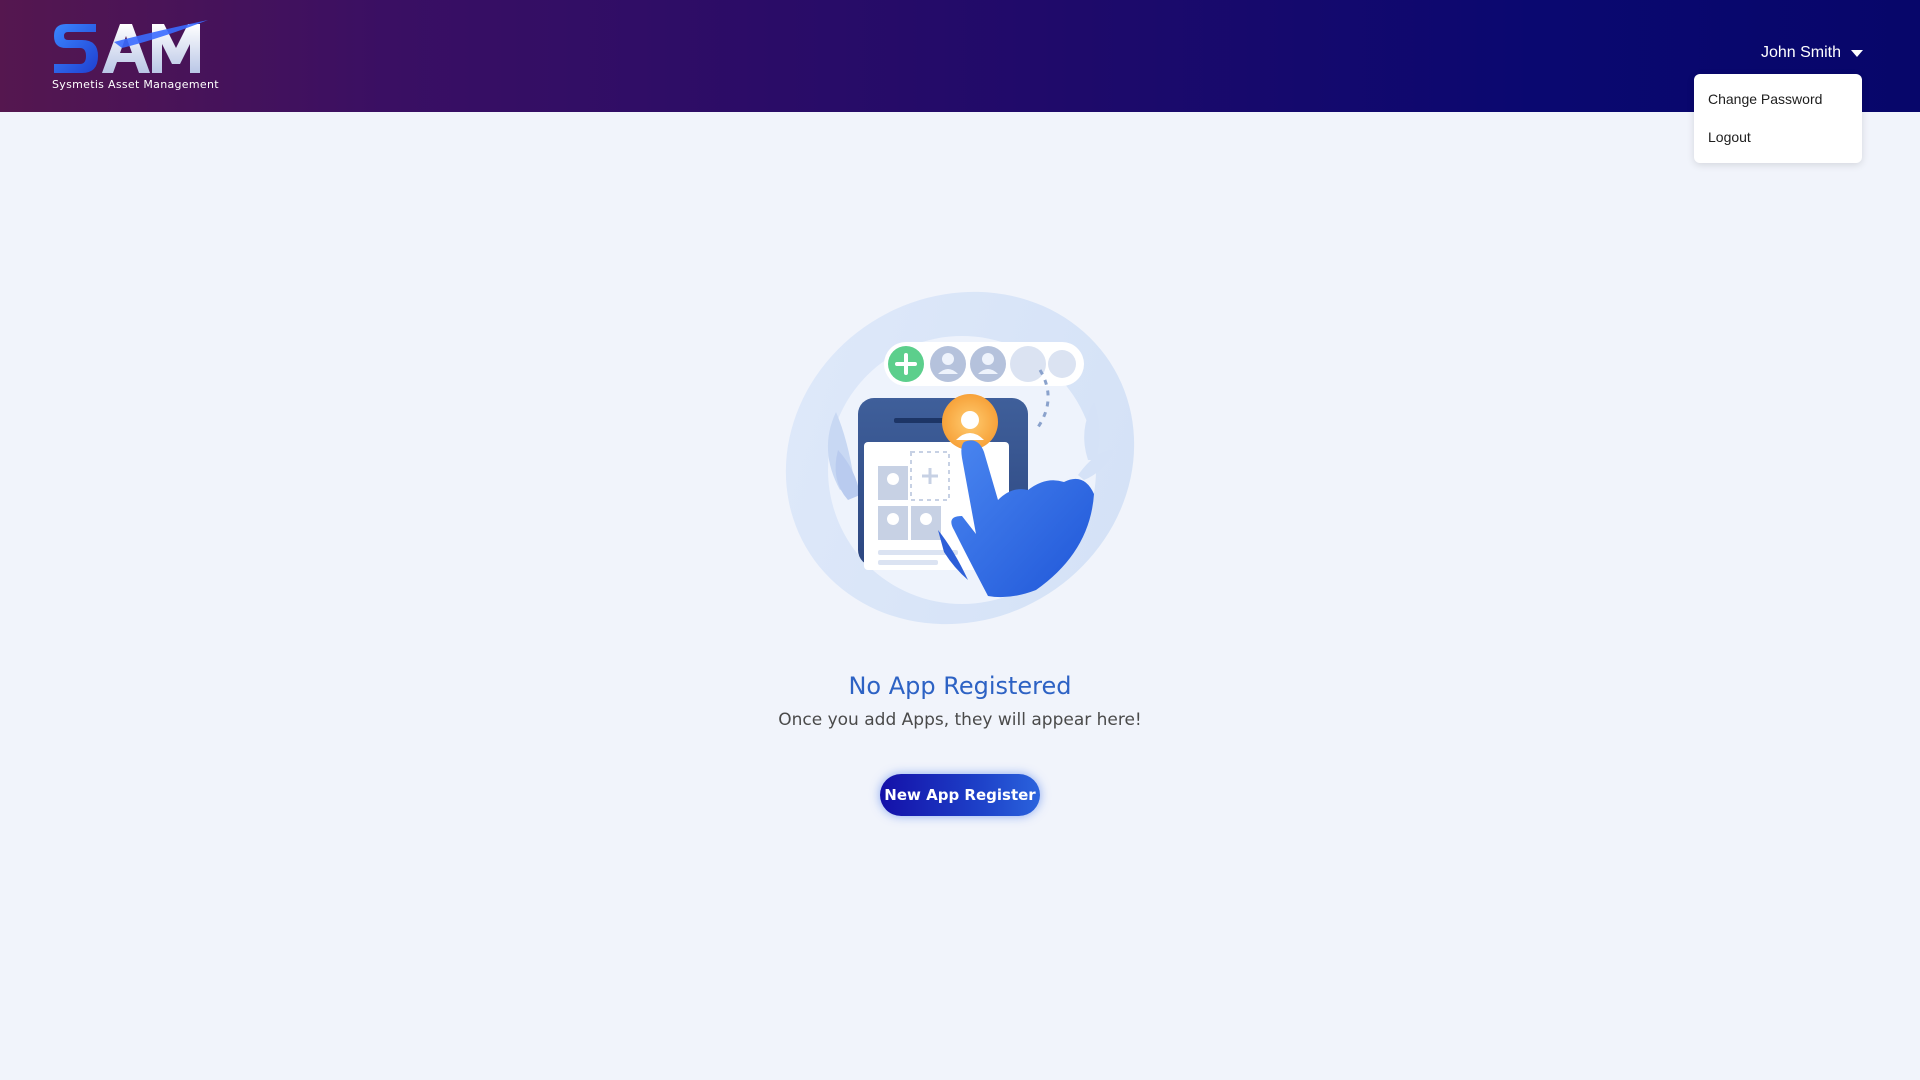  What do you see at coordinates (131, 46) in the screenshot?
I see `sam-logo-mark` at bounding box center [131, 46].